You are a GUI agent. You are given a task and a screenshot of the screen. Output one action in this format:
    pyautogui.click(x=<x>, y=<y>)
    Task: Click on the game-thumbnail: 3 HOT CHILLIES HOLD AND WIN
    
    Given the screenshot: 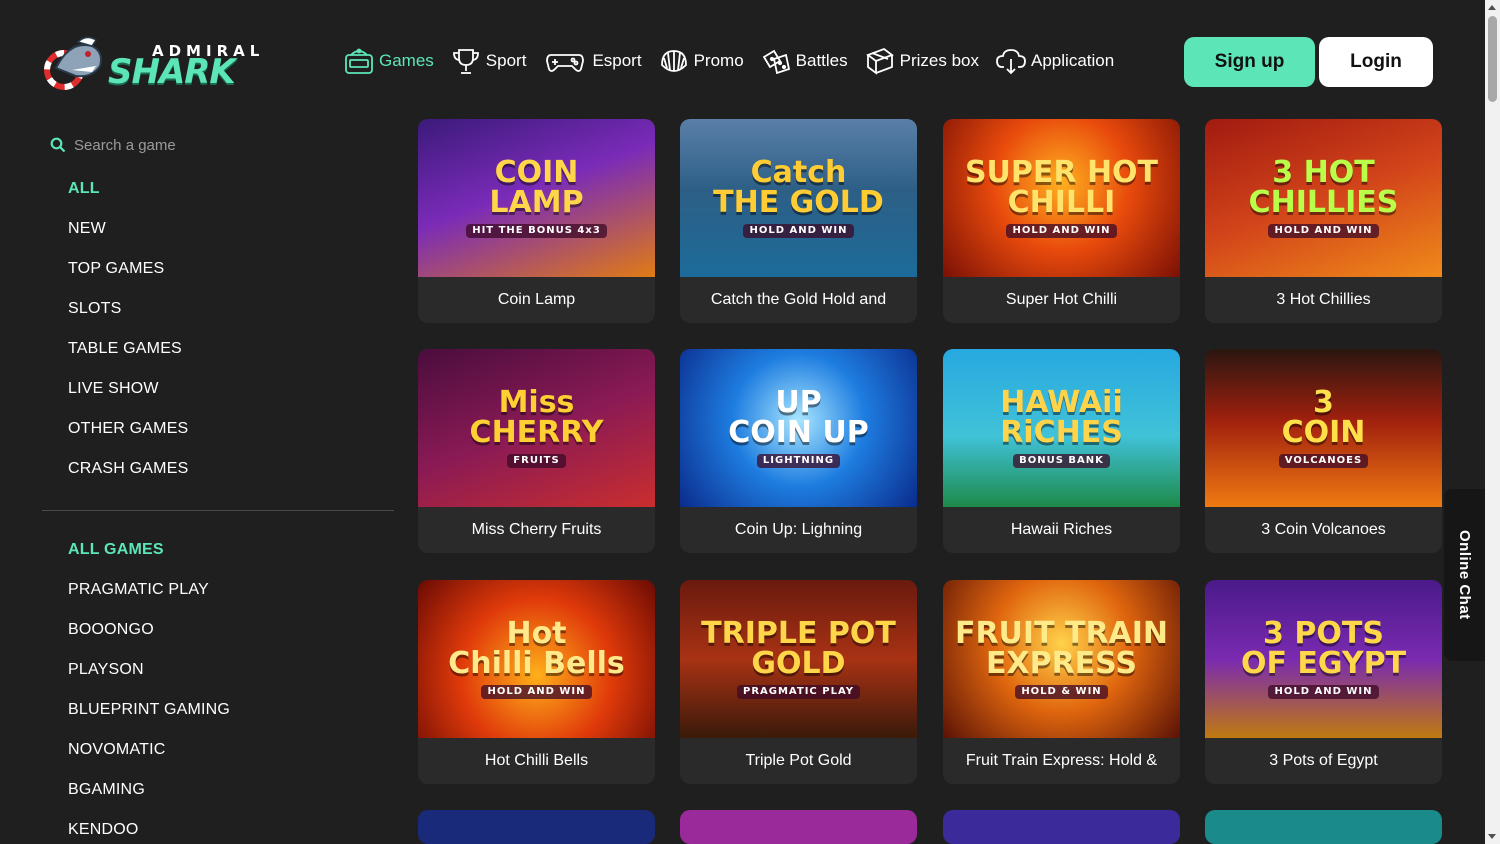 What is the action you would take?
    pyautogui.click(x=1323, y=198)
    